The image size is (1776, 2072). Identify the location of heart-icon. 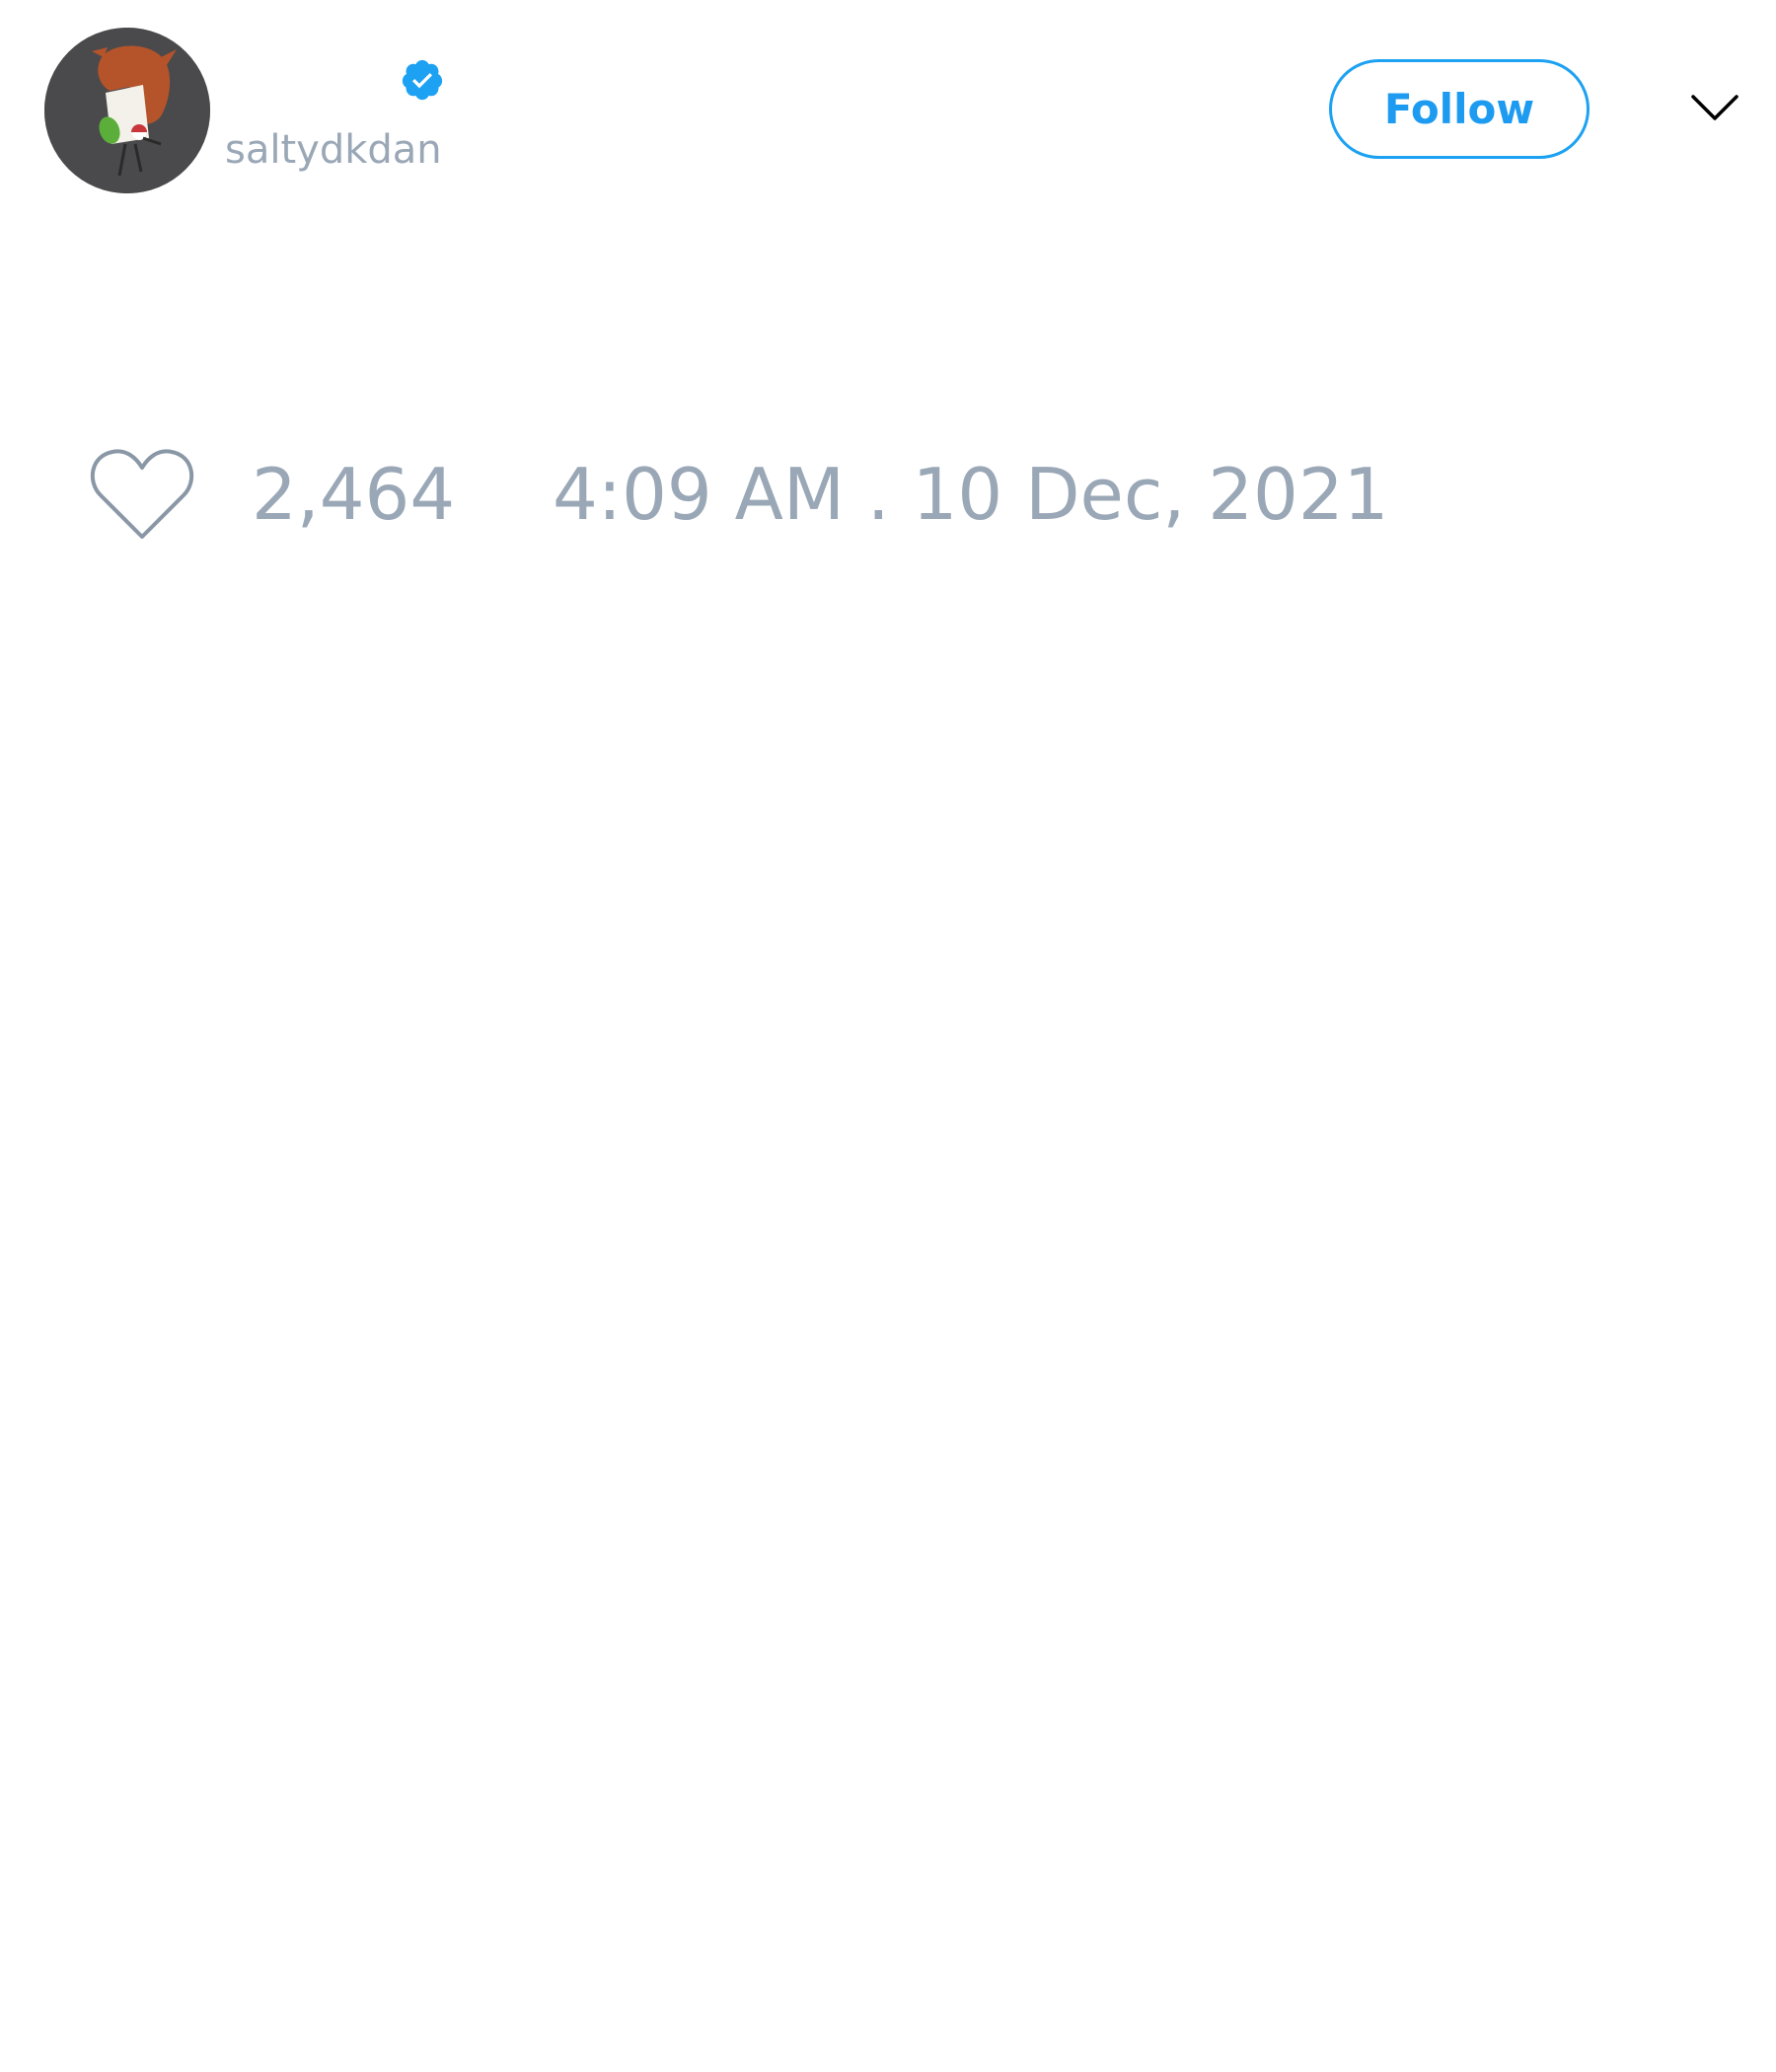
(142, 494).